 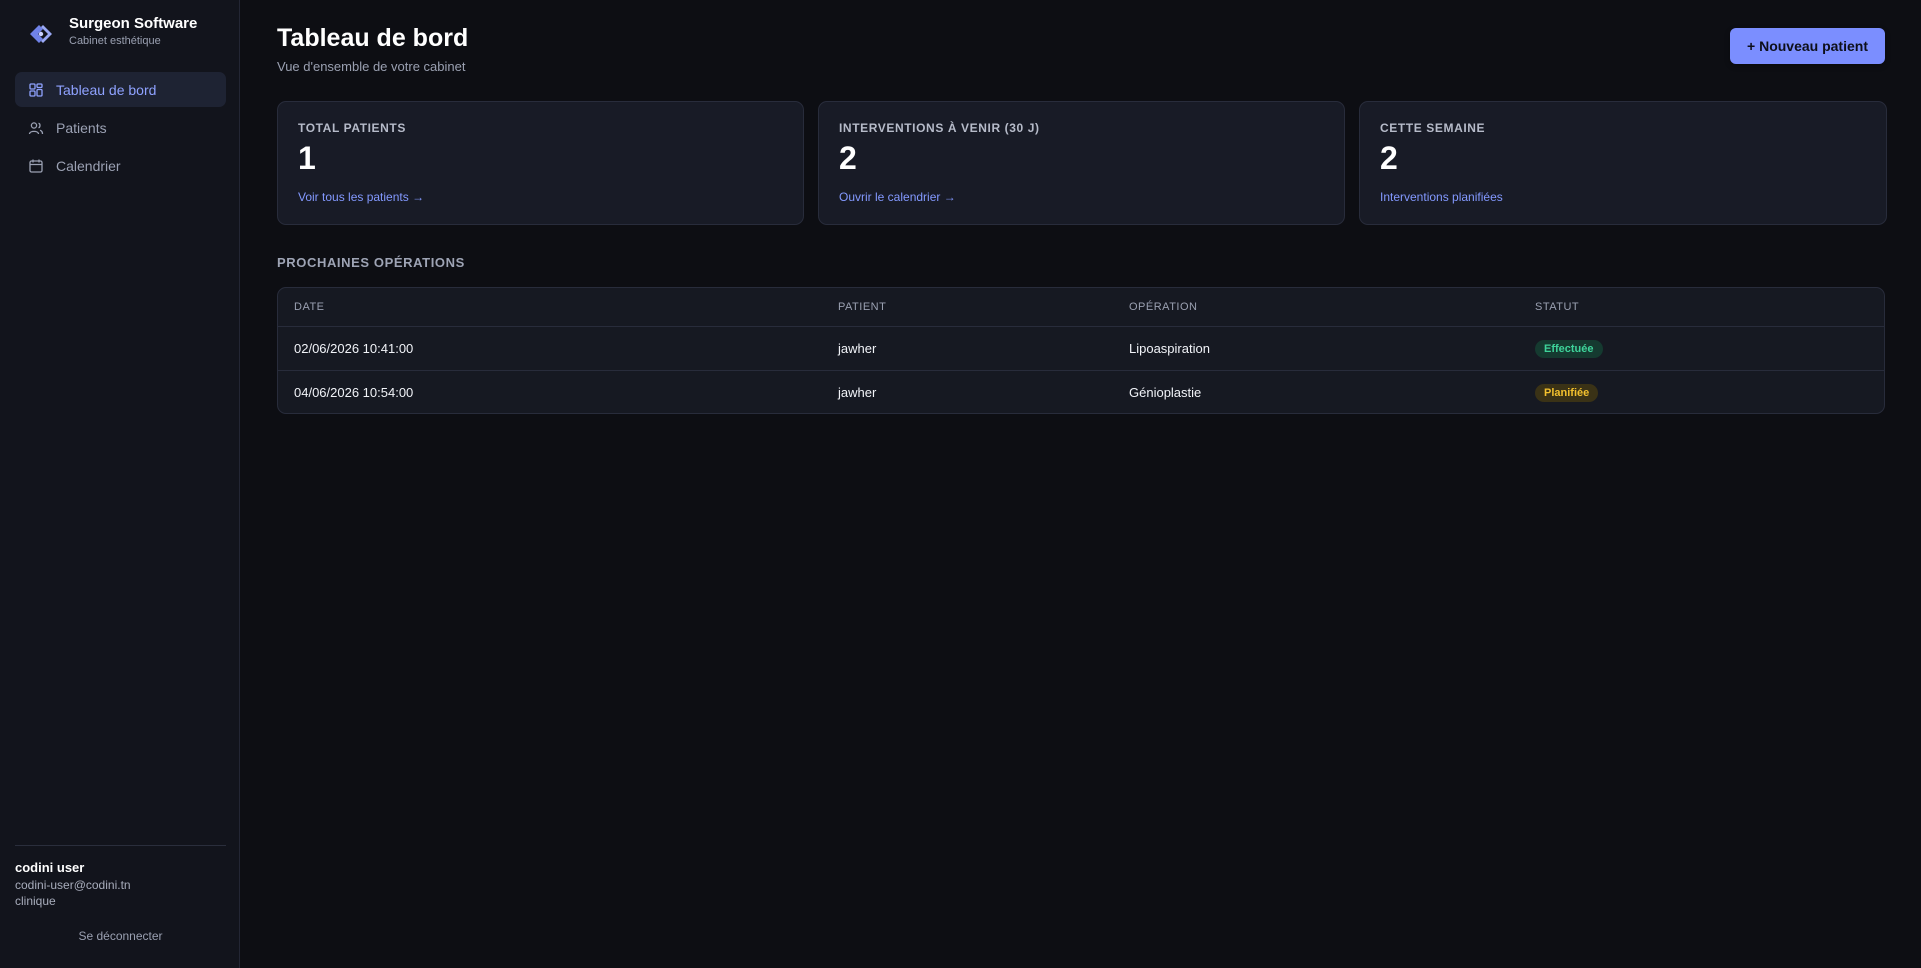 I want to click on status-badge: Effectuée, so click(x=1569, y=348).